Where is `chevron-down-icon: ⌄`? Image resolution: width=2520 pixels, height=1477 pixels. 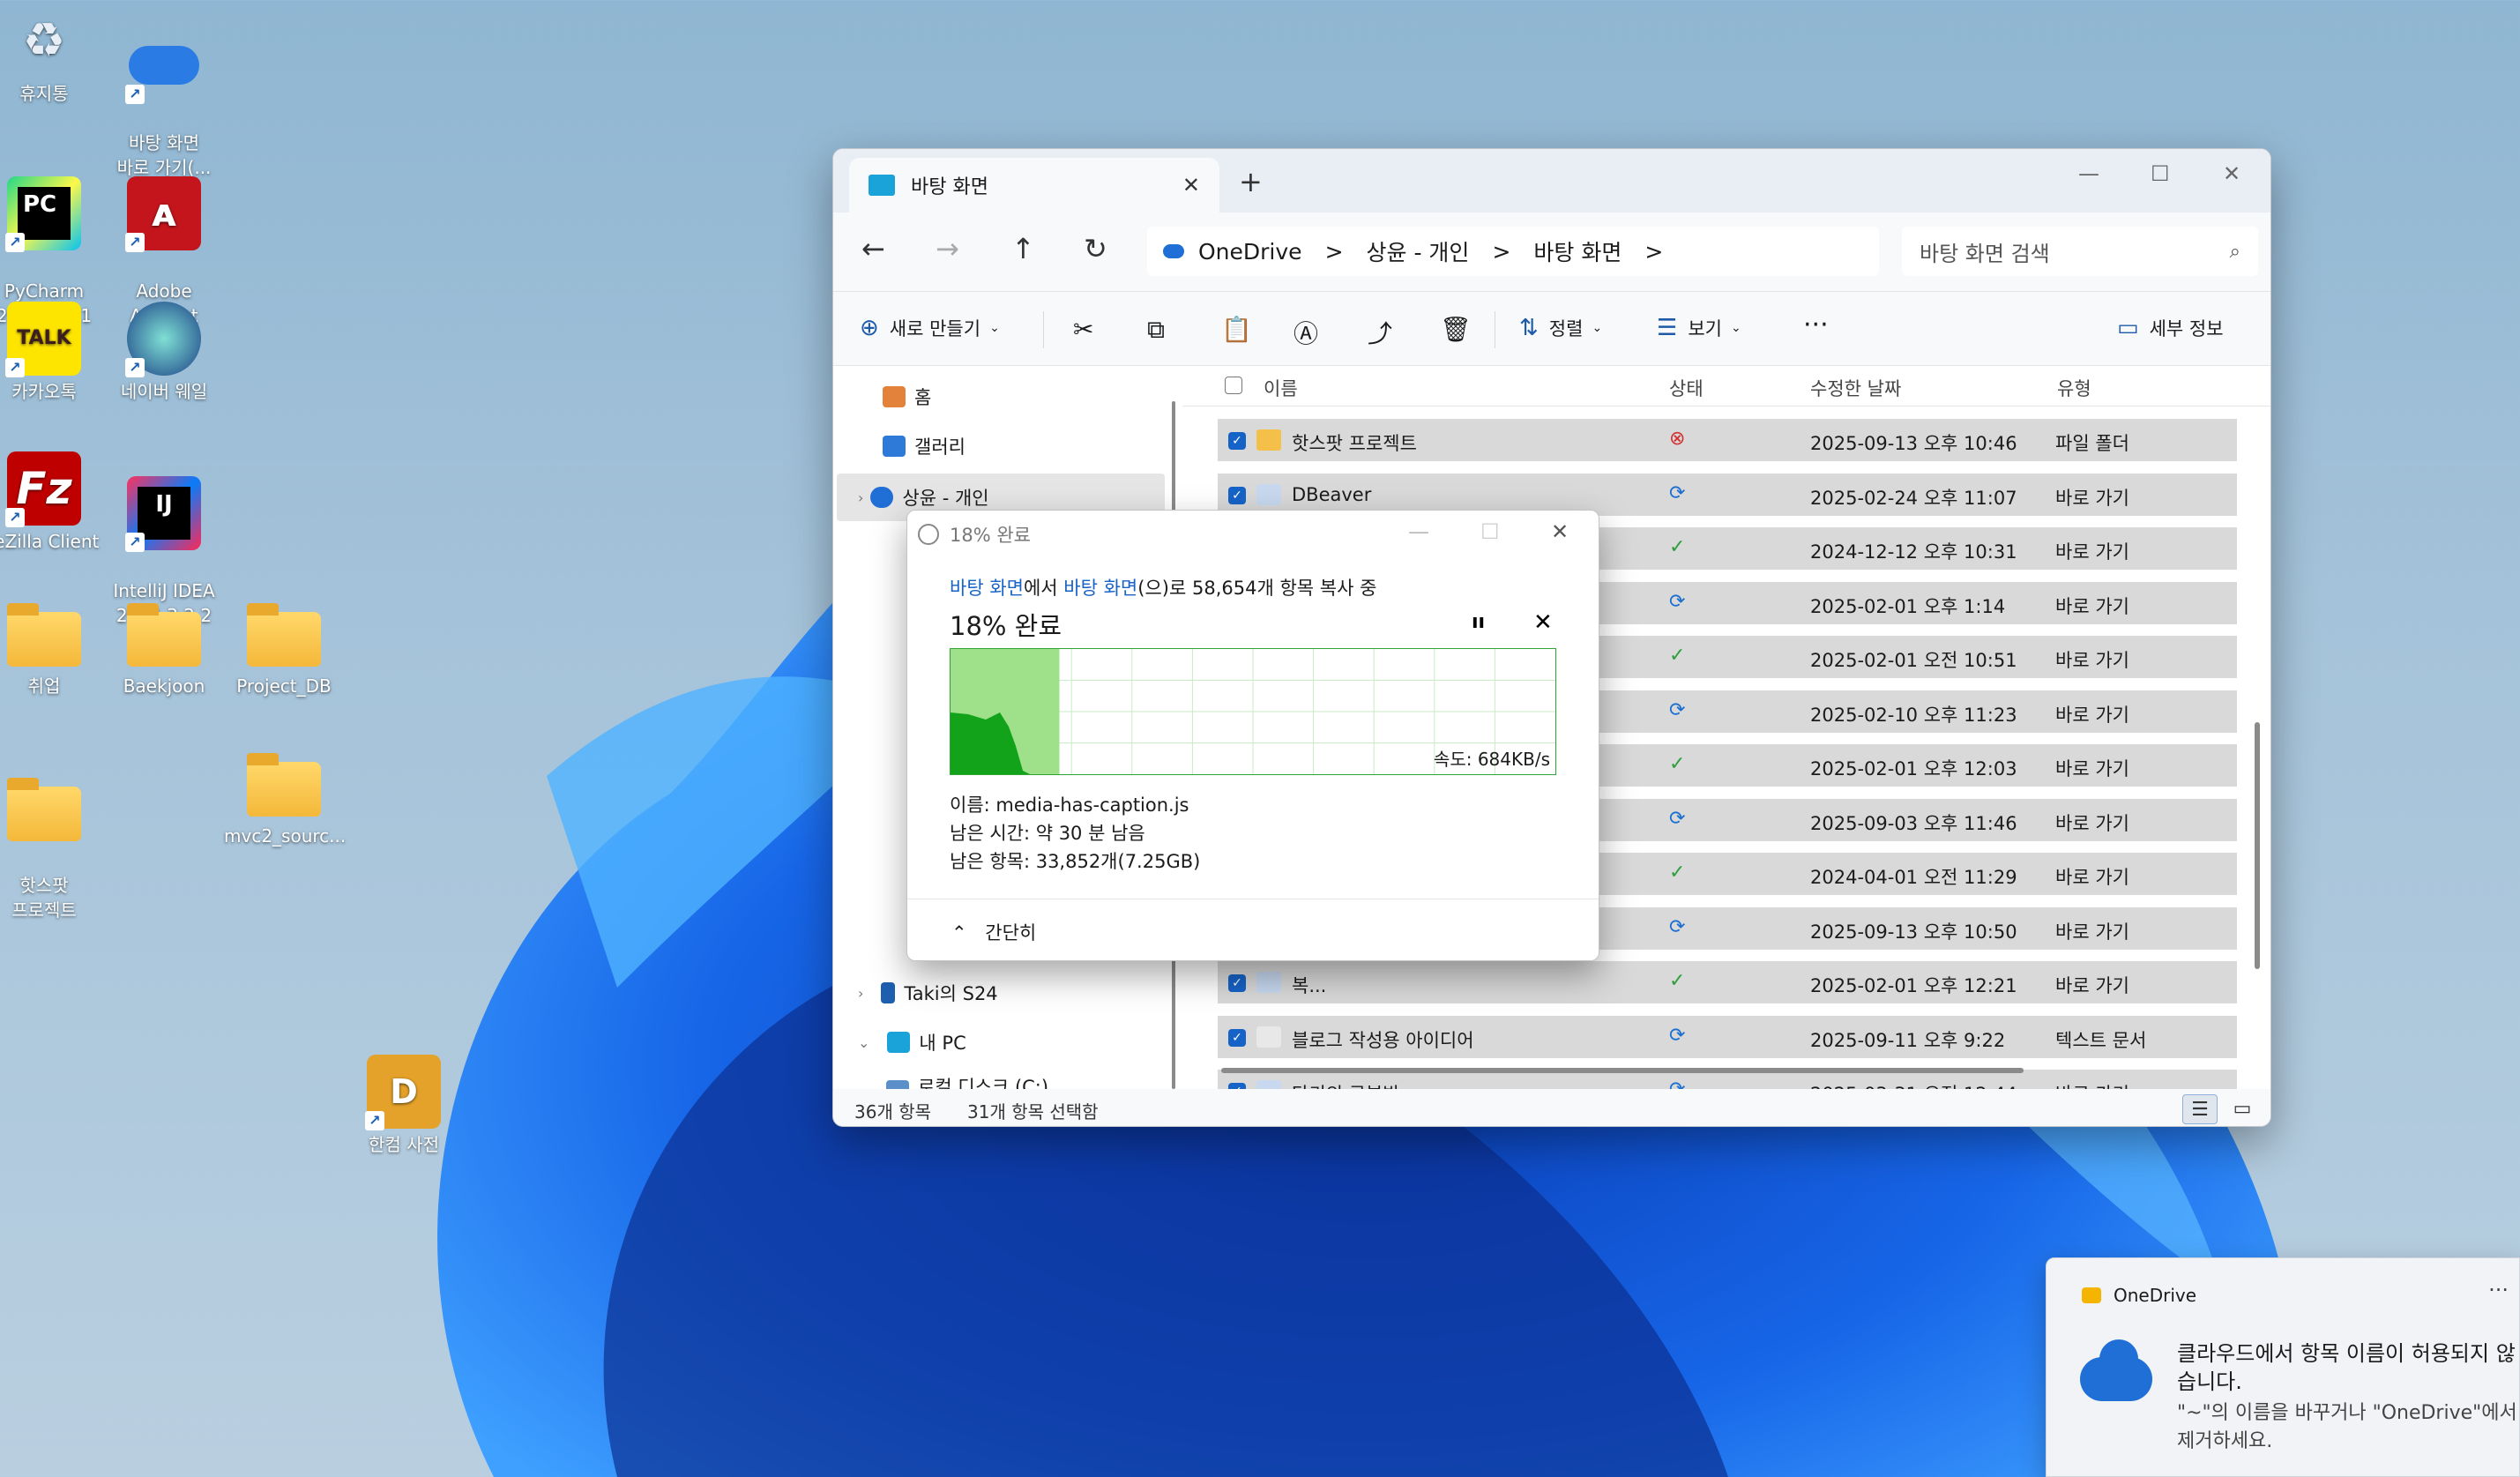
chevron-down-icon: ⌄ is located at coordinates (994, 328).